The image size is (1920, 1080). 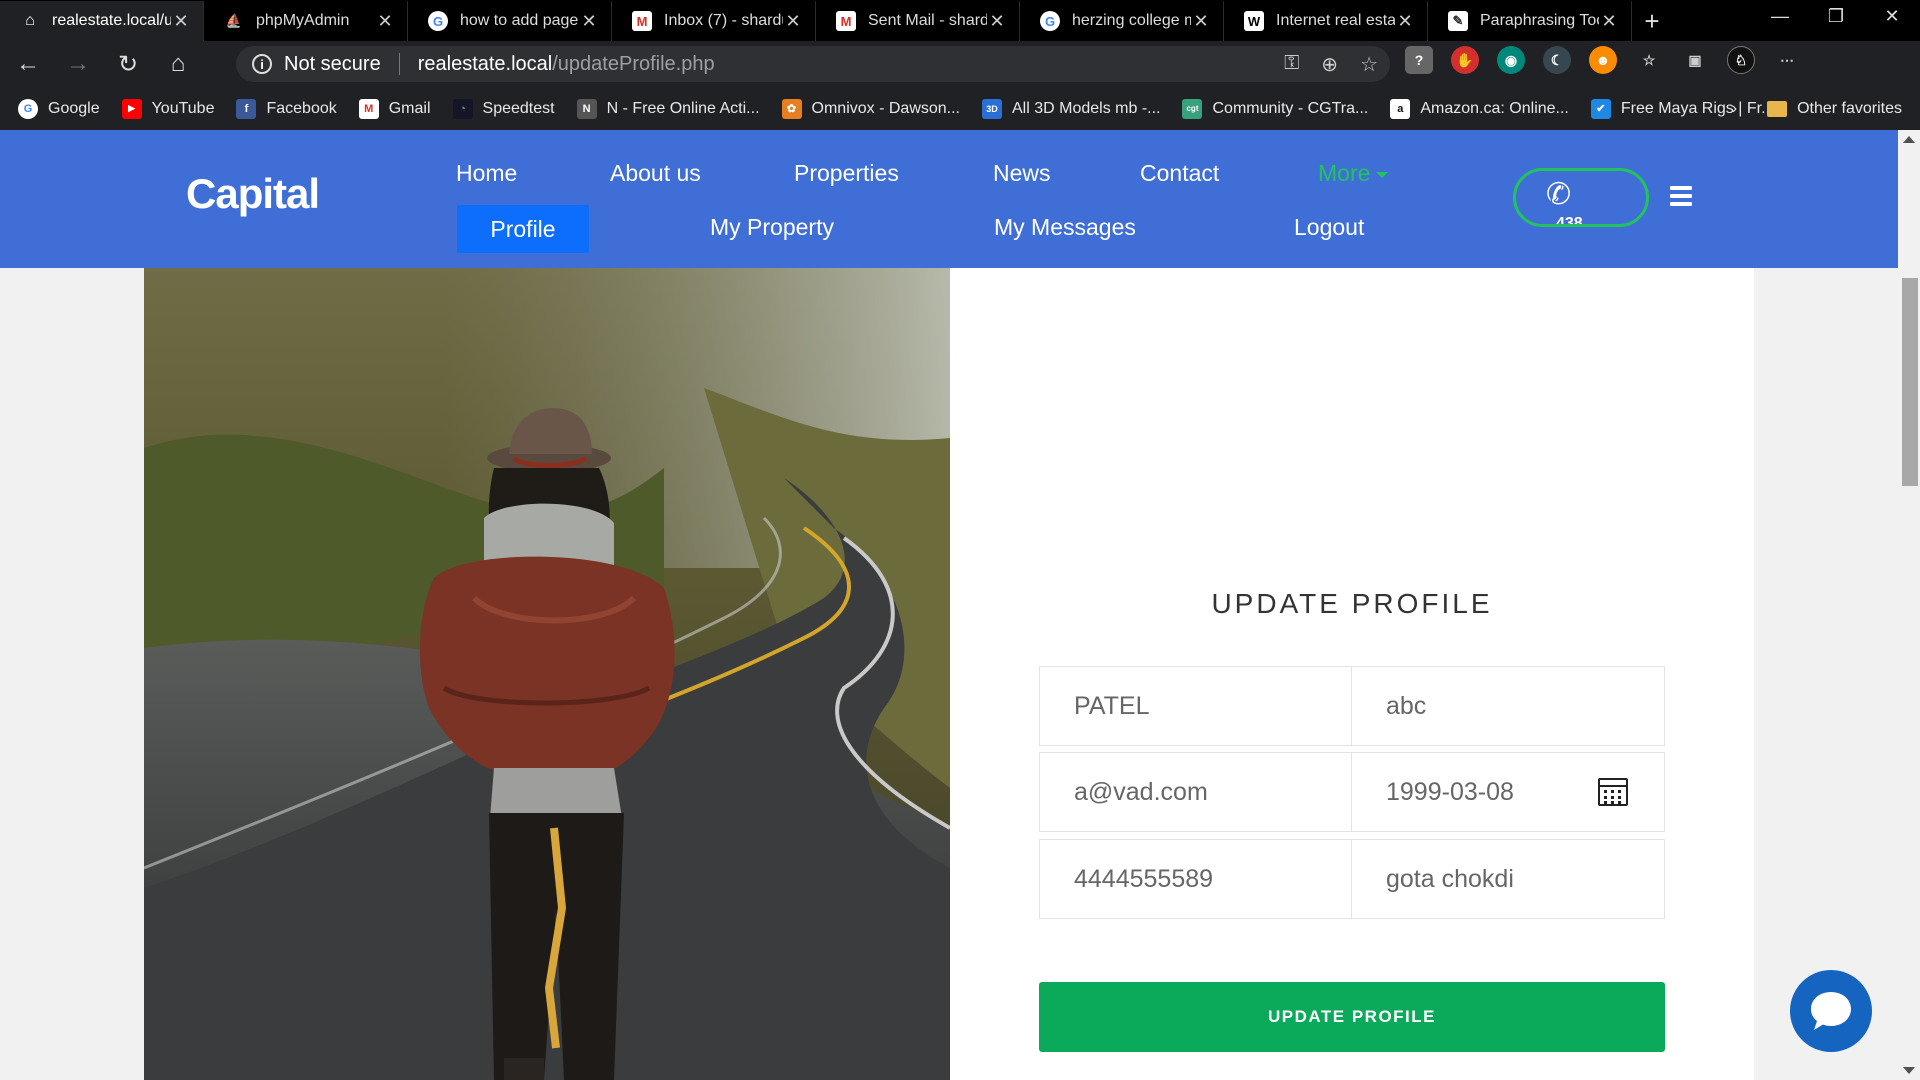 What do you see at coordinates (1817, 109) in the screenshot?
I see `other-favorites: › Other favorites` at bounding box center [1817, 109].